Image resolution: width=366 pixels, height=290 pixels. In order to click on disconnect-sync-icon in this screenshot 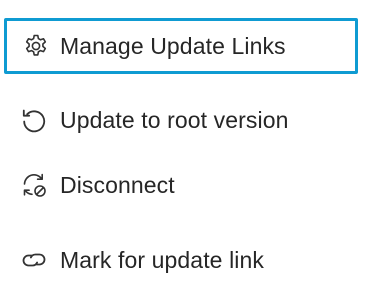, I will do `click(34, 185)`.